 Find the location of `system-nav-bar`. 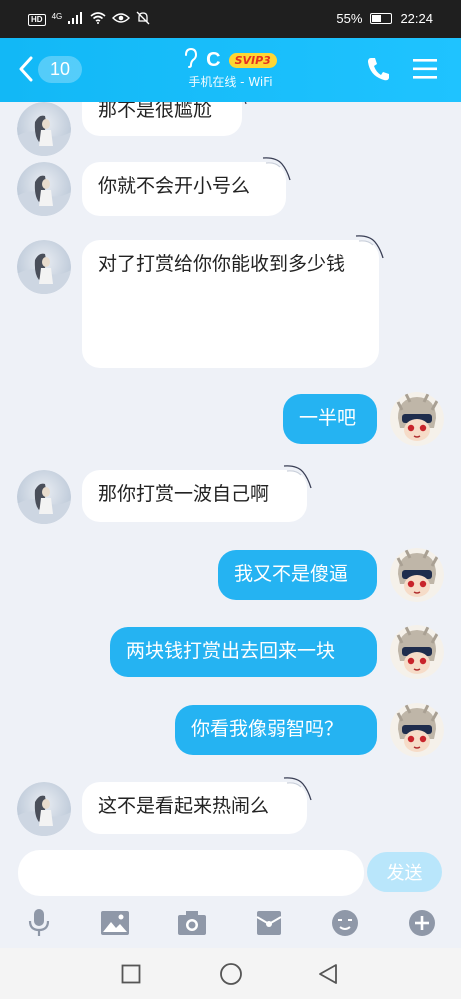

system-nav-bar is located at coordinates (230, 973).